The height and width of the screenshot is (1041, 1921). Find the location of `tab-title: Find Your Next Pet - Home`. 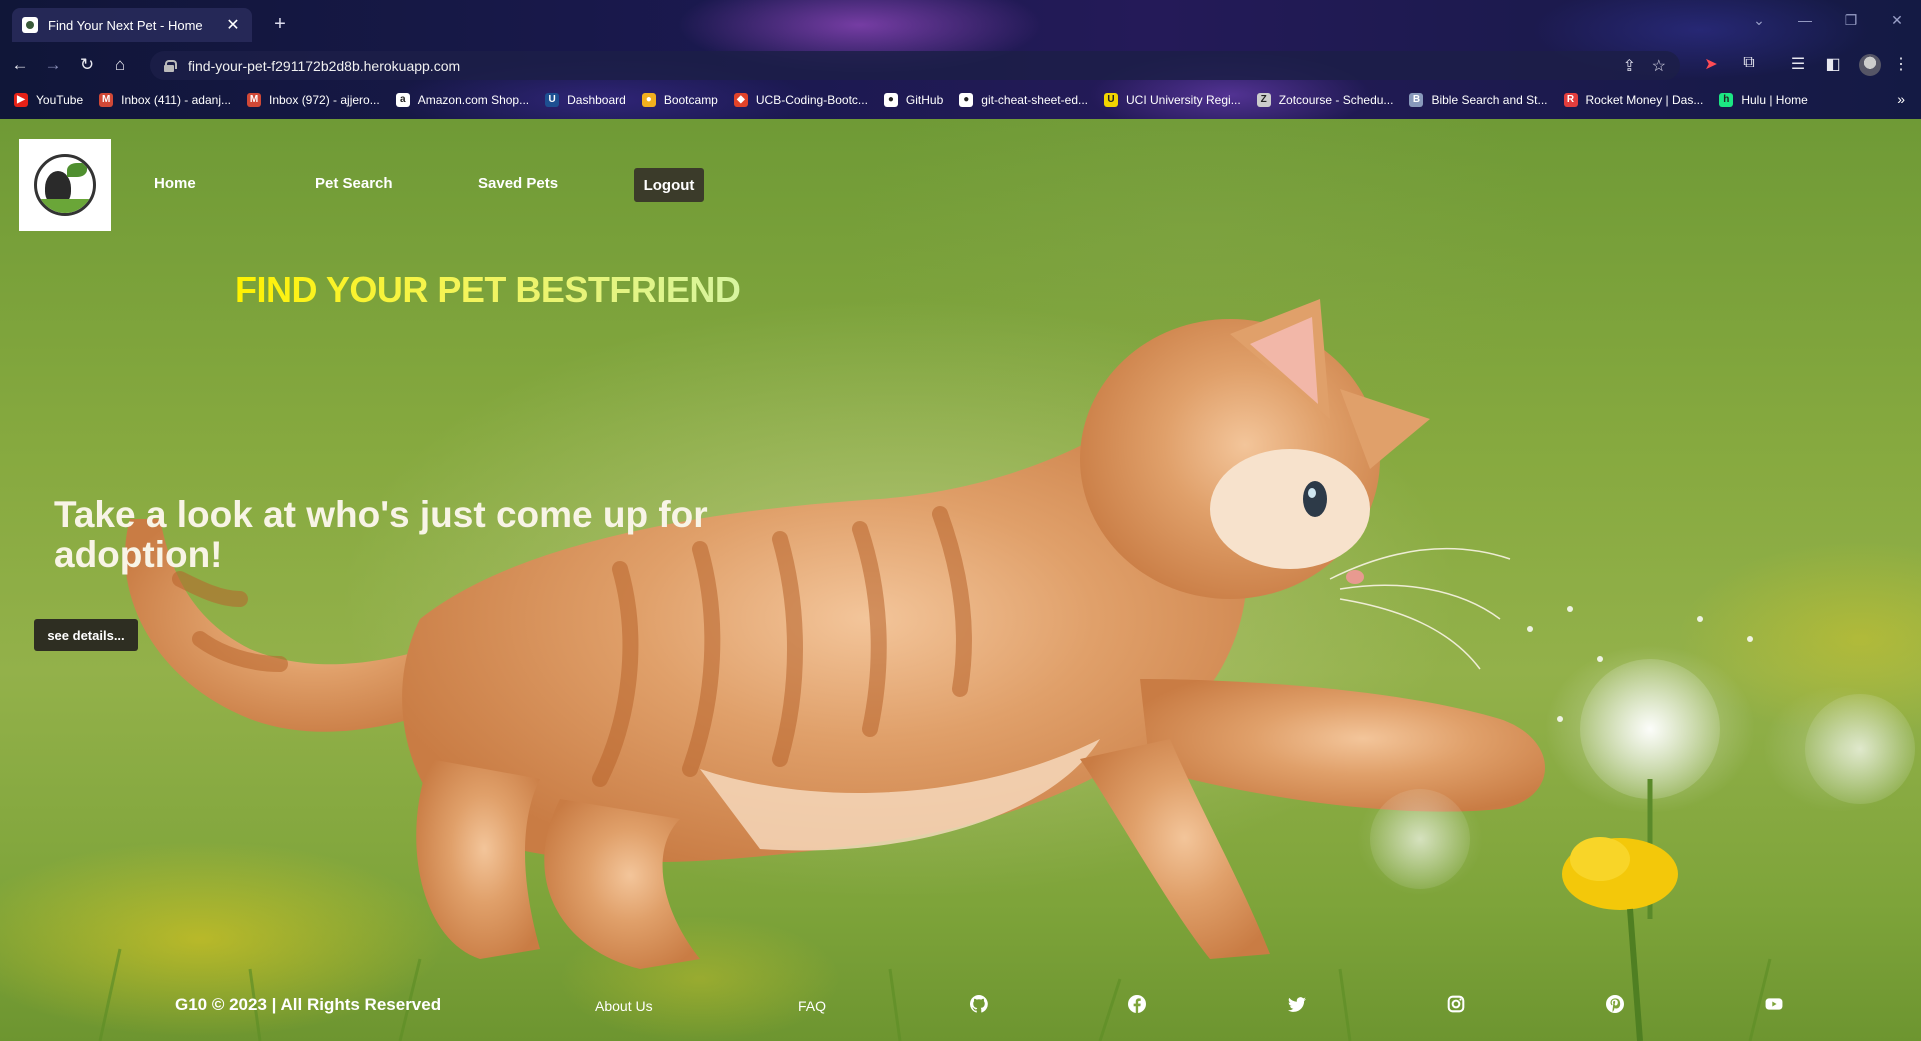

tab-title: Find Your Next Pet - Home is located at coordinates (125, 25).